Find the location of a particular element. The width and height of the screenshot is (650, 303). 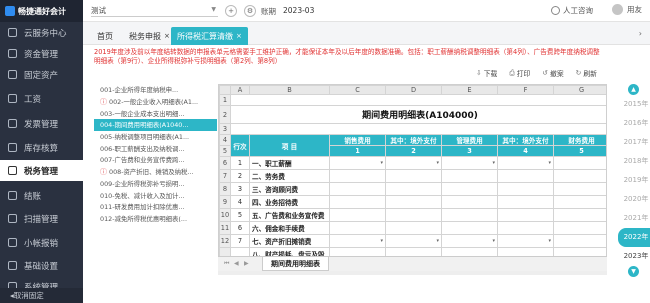

tab-income-tax: 所得税汇算清缴 × is located at coordinates (209, 36).